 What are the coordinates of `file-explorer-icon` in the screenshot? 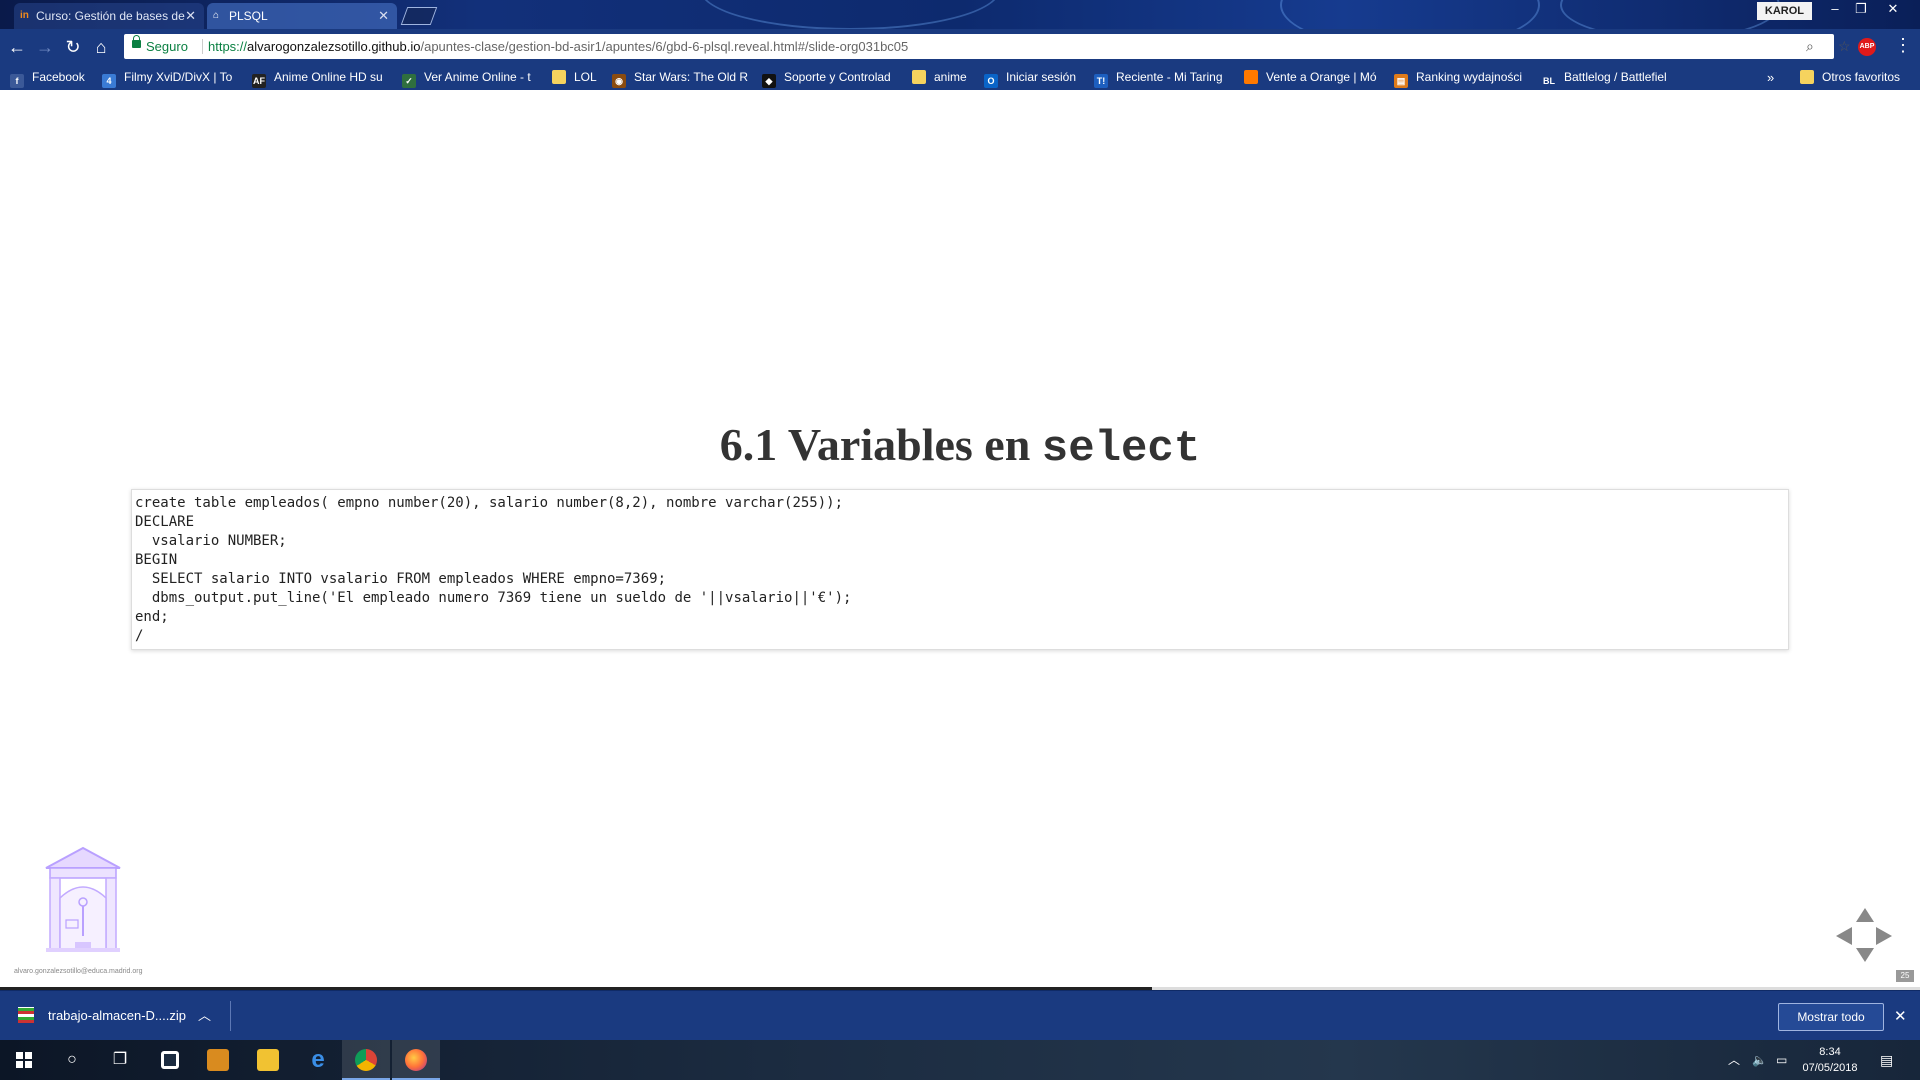 It's located at (268, 1060).